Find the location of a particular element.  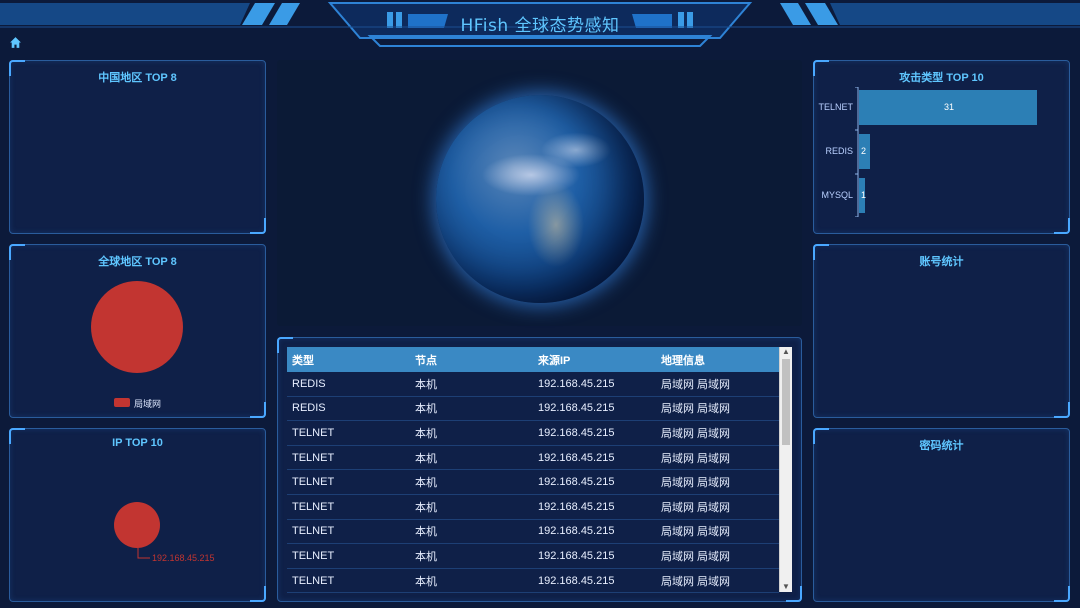

col-header-geo: 地理信息 is located at coordinates (717, 360).